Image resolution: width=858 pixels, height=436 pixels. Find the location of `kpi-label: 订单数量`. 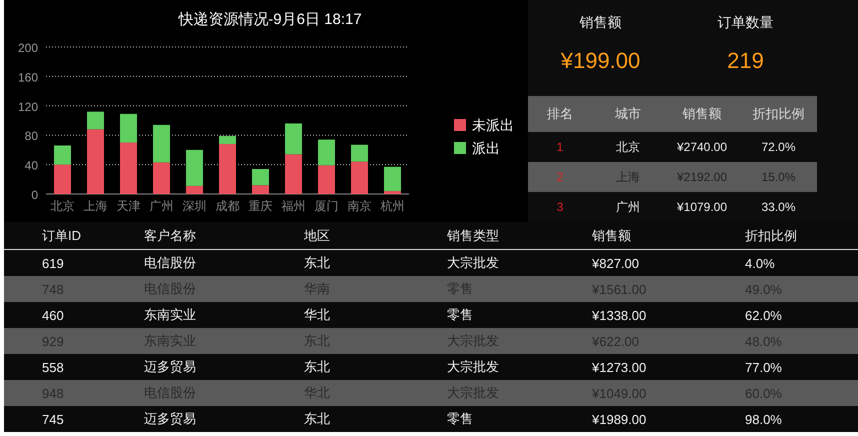

kpi-label: 订单数量 is located at coordinates (746, 23).